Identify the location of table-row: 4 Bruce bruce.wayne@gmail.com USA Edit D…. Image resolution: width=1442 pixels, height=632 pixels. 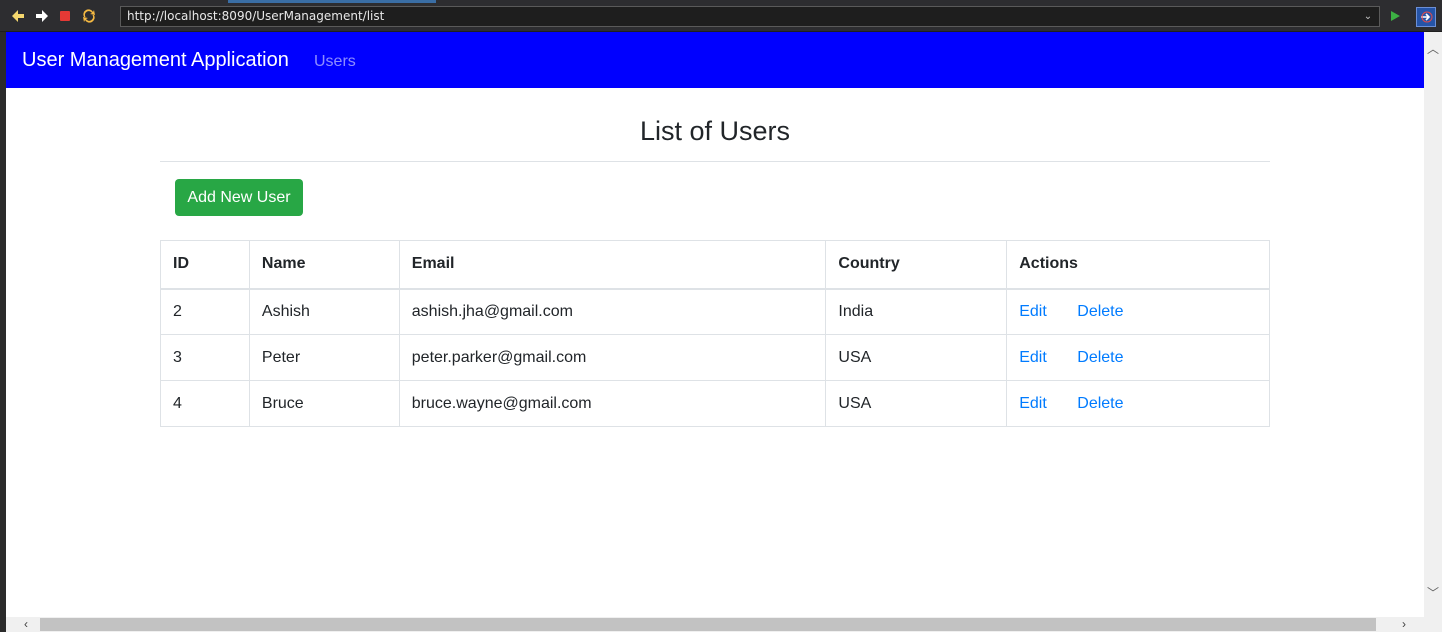
(715, 403).